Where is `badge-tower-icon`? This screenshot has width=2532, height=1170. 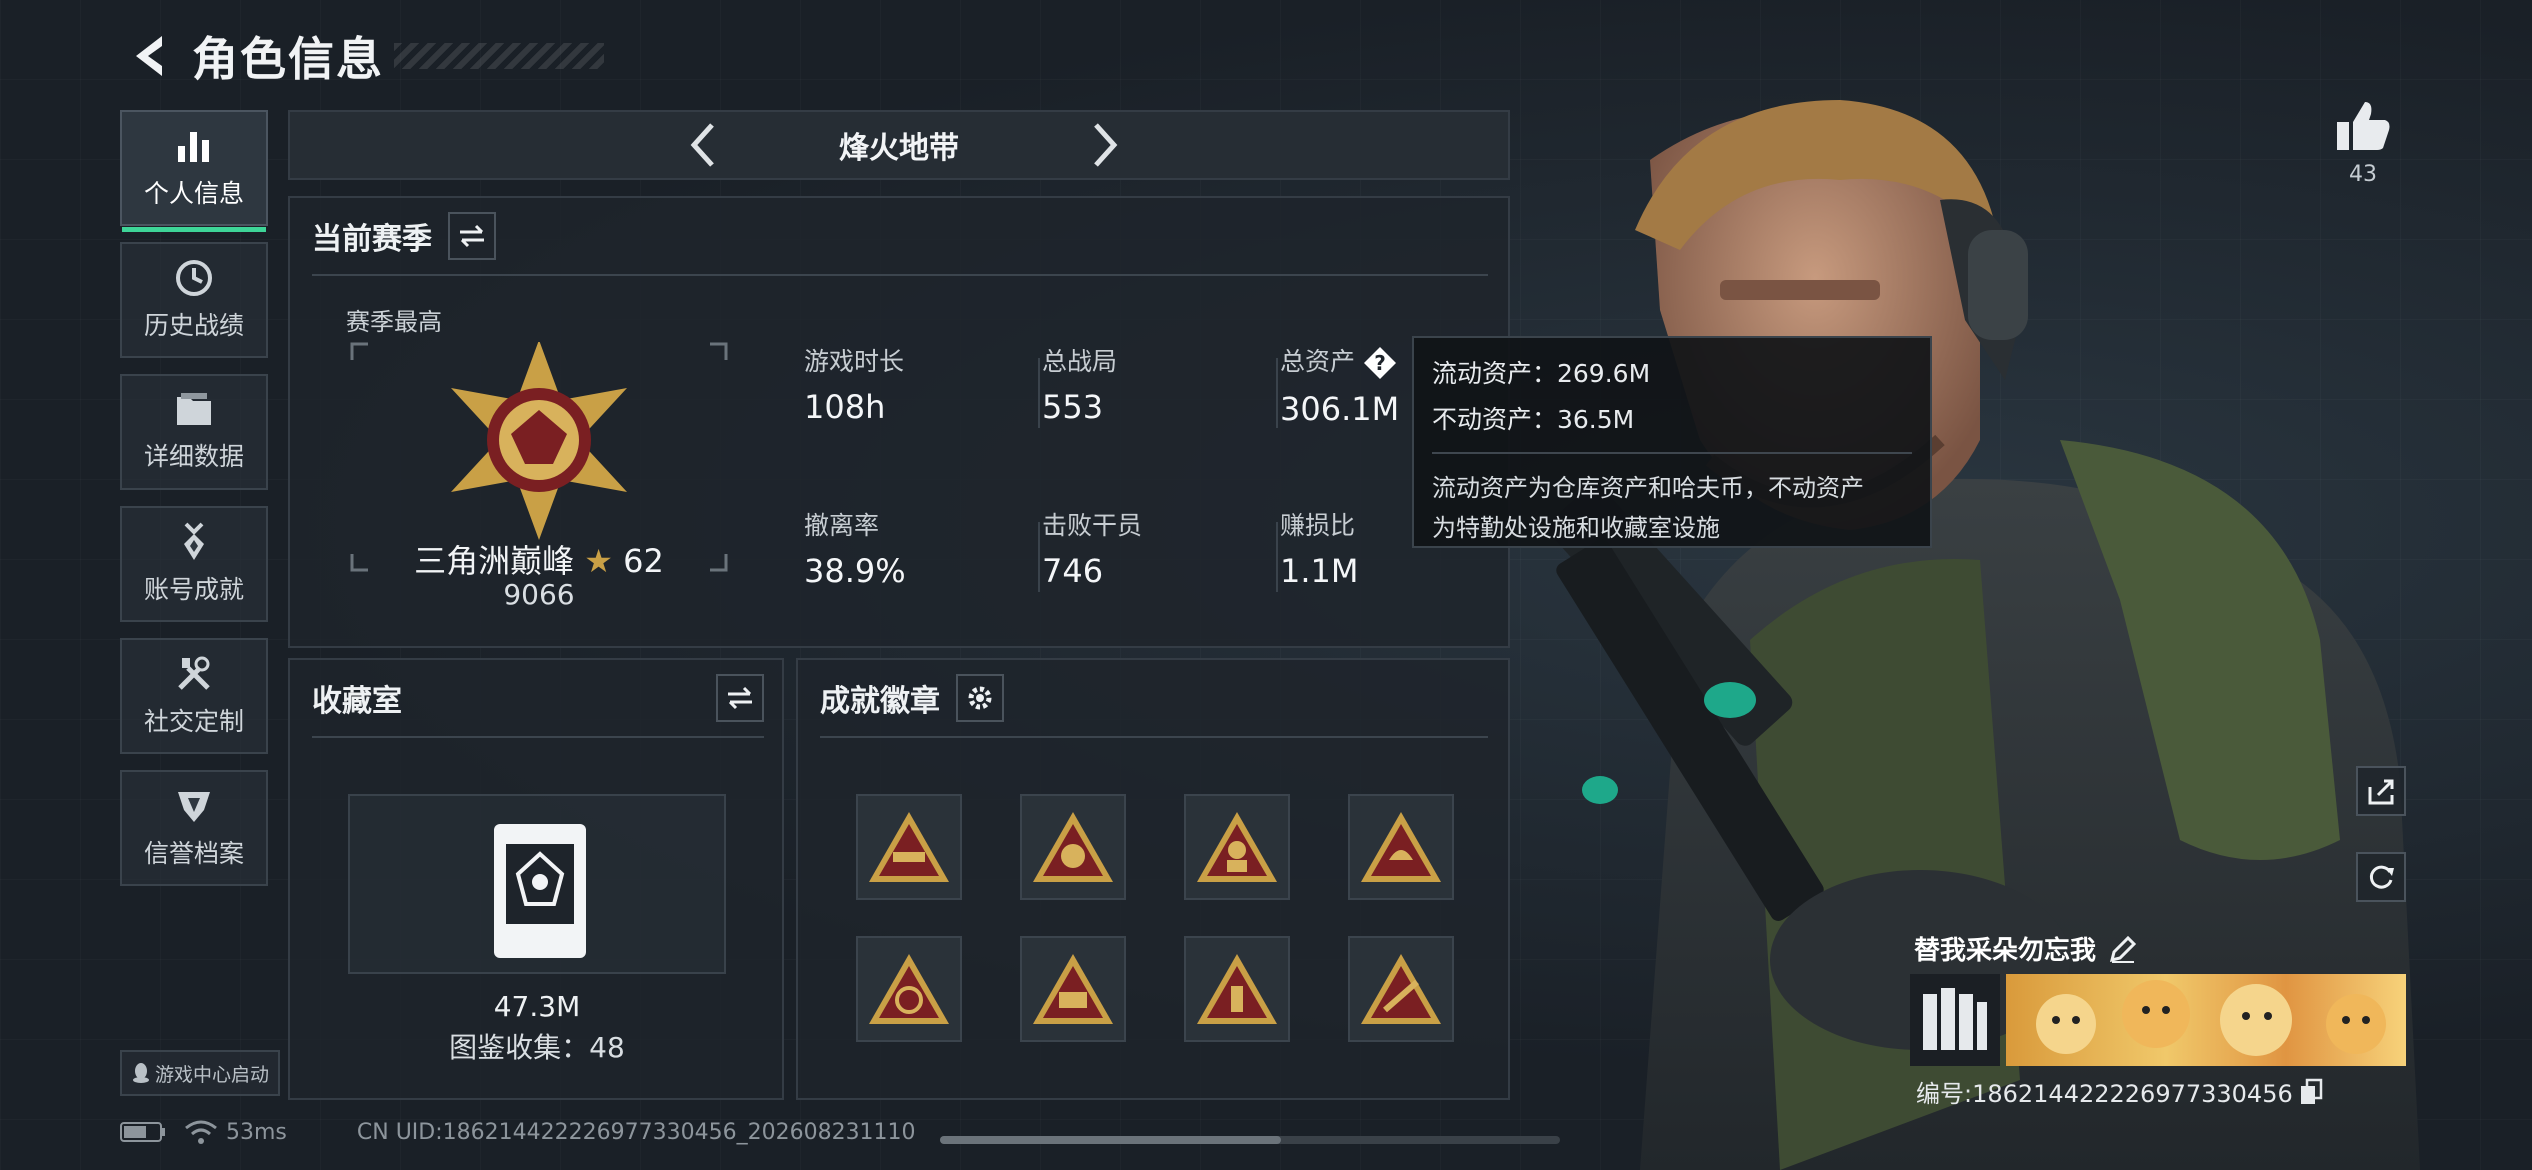 badge-tower-icon is located at coordinates (1237, 989).